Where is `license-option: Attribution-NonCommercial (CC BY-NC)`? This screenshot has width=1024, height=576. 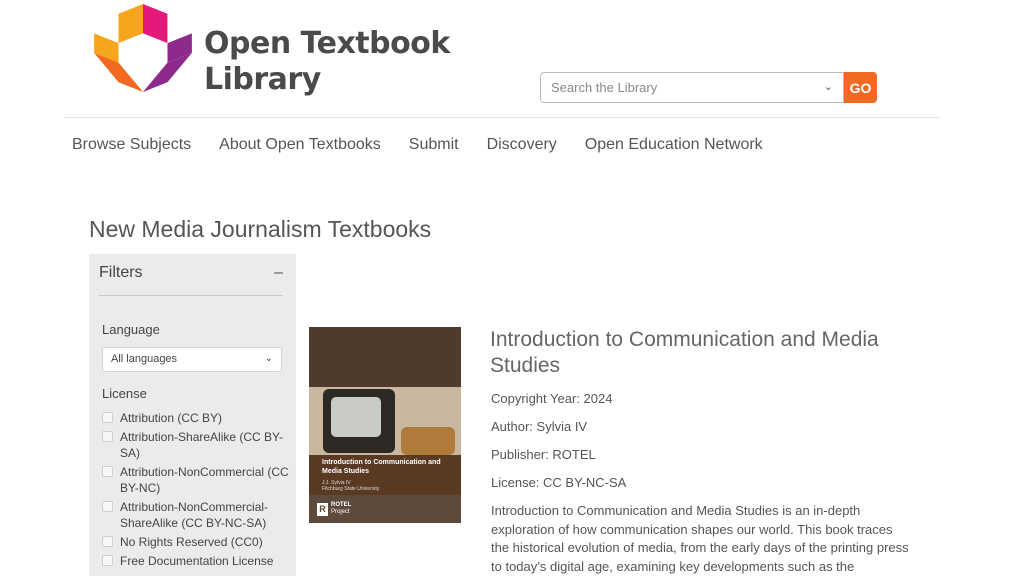 license-option: Attribution-NonCommercial (CC BY-NC) is located at coordinates (197, 480).